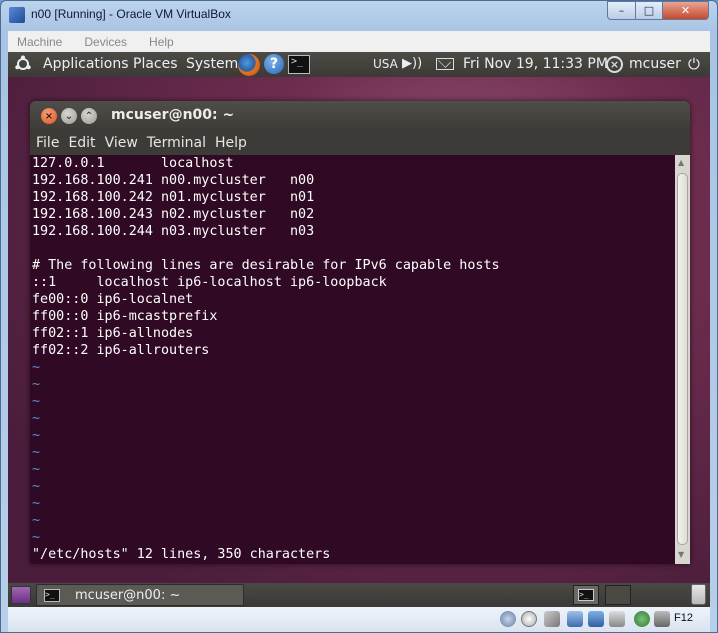  Describe the element at coordinates (360, 143) in the screenshot. I see `terminal-menubar: File Edit View Terminal Help` at that location.